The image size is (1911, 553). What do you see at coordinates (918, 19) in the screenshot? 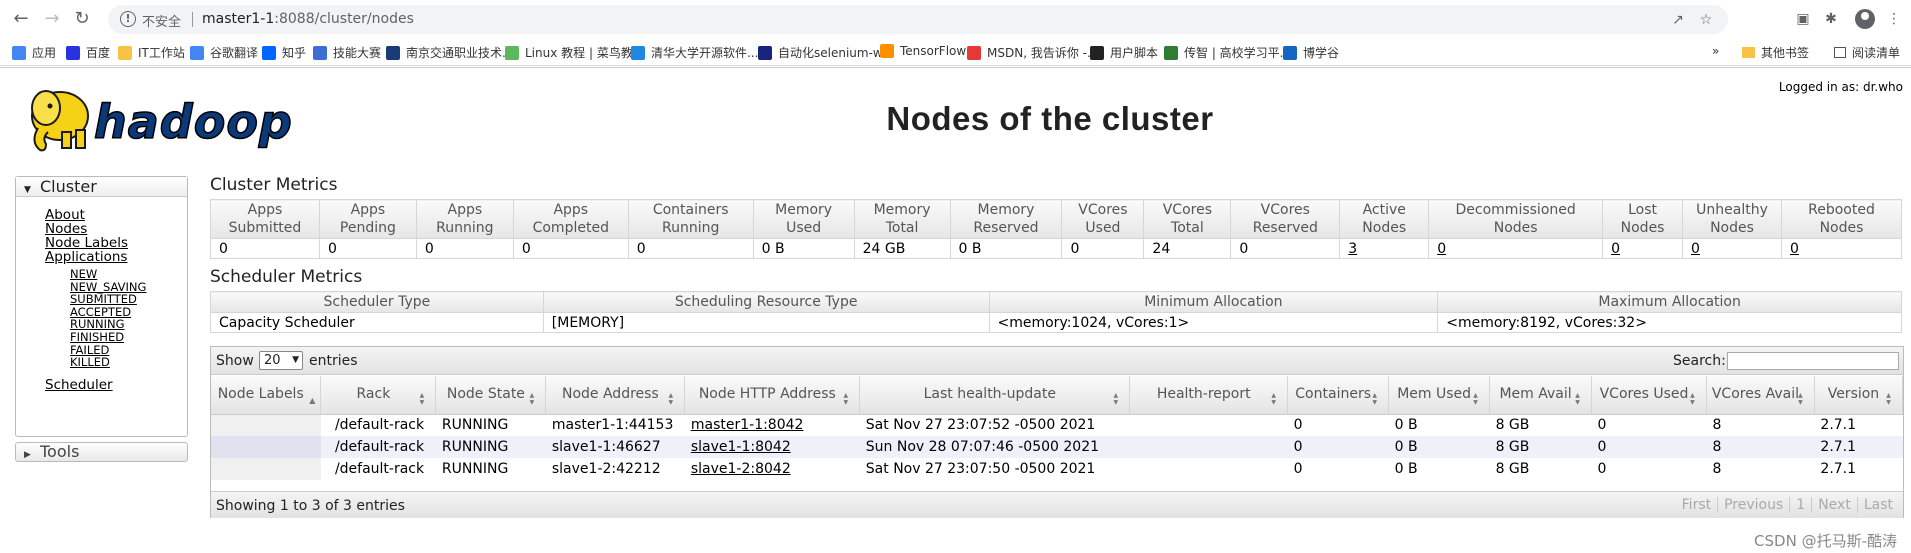
I see `address-bar: ! 不安全 master1-1:8088/cluster/nodes ↗ ☆` at bounding box center [918, 19].